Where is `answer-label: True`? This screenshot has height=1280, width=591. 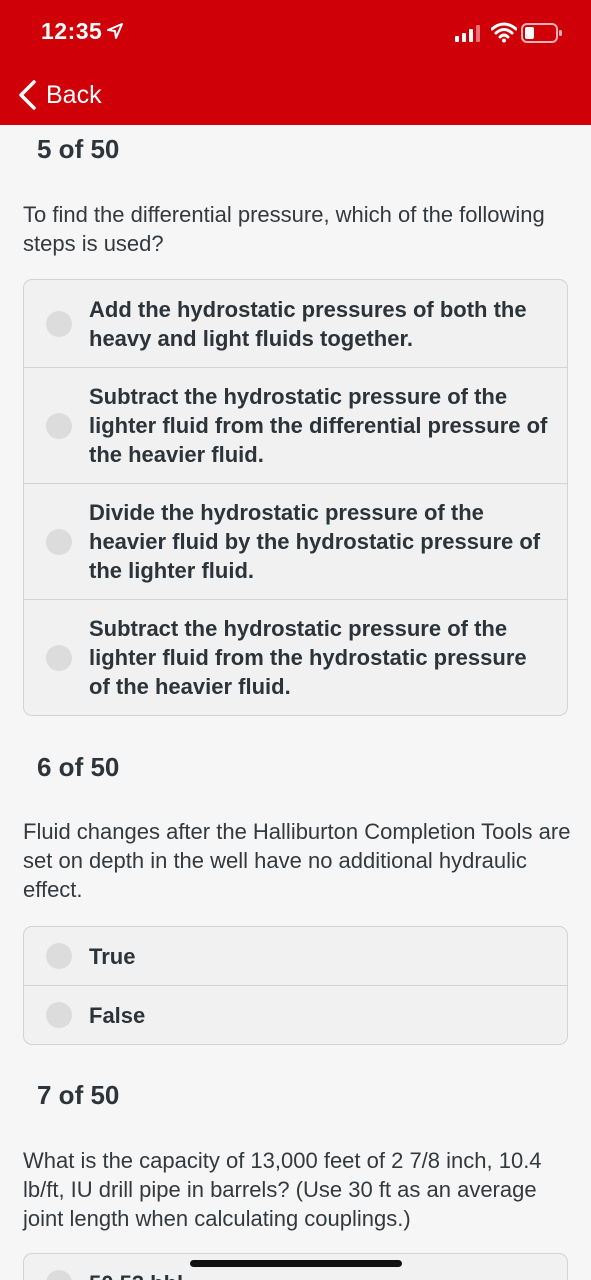 answer-label: True is located at coordinates (112, 956).